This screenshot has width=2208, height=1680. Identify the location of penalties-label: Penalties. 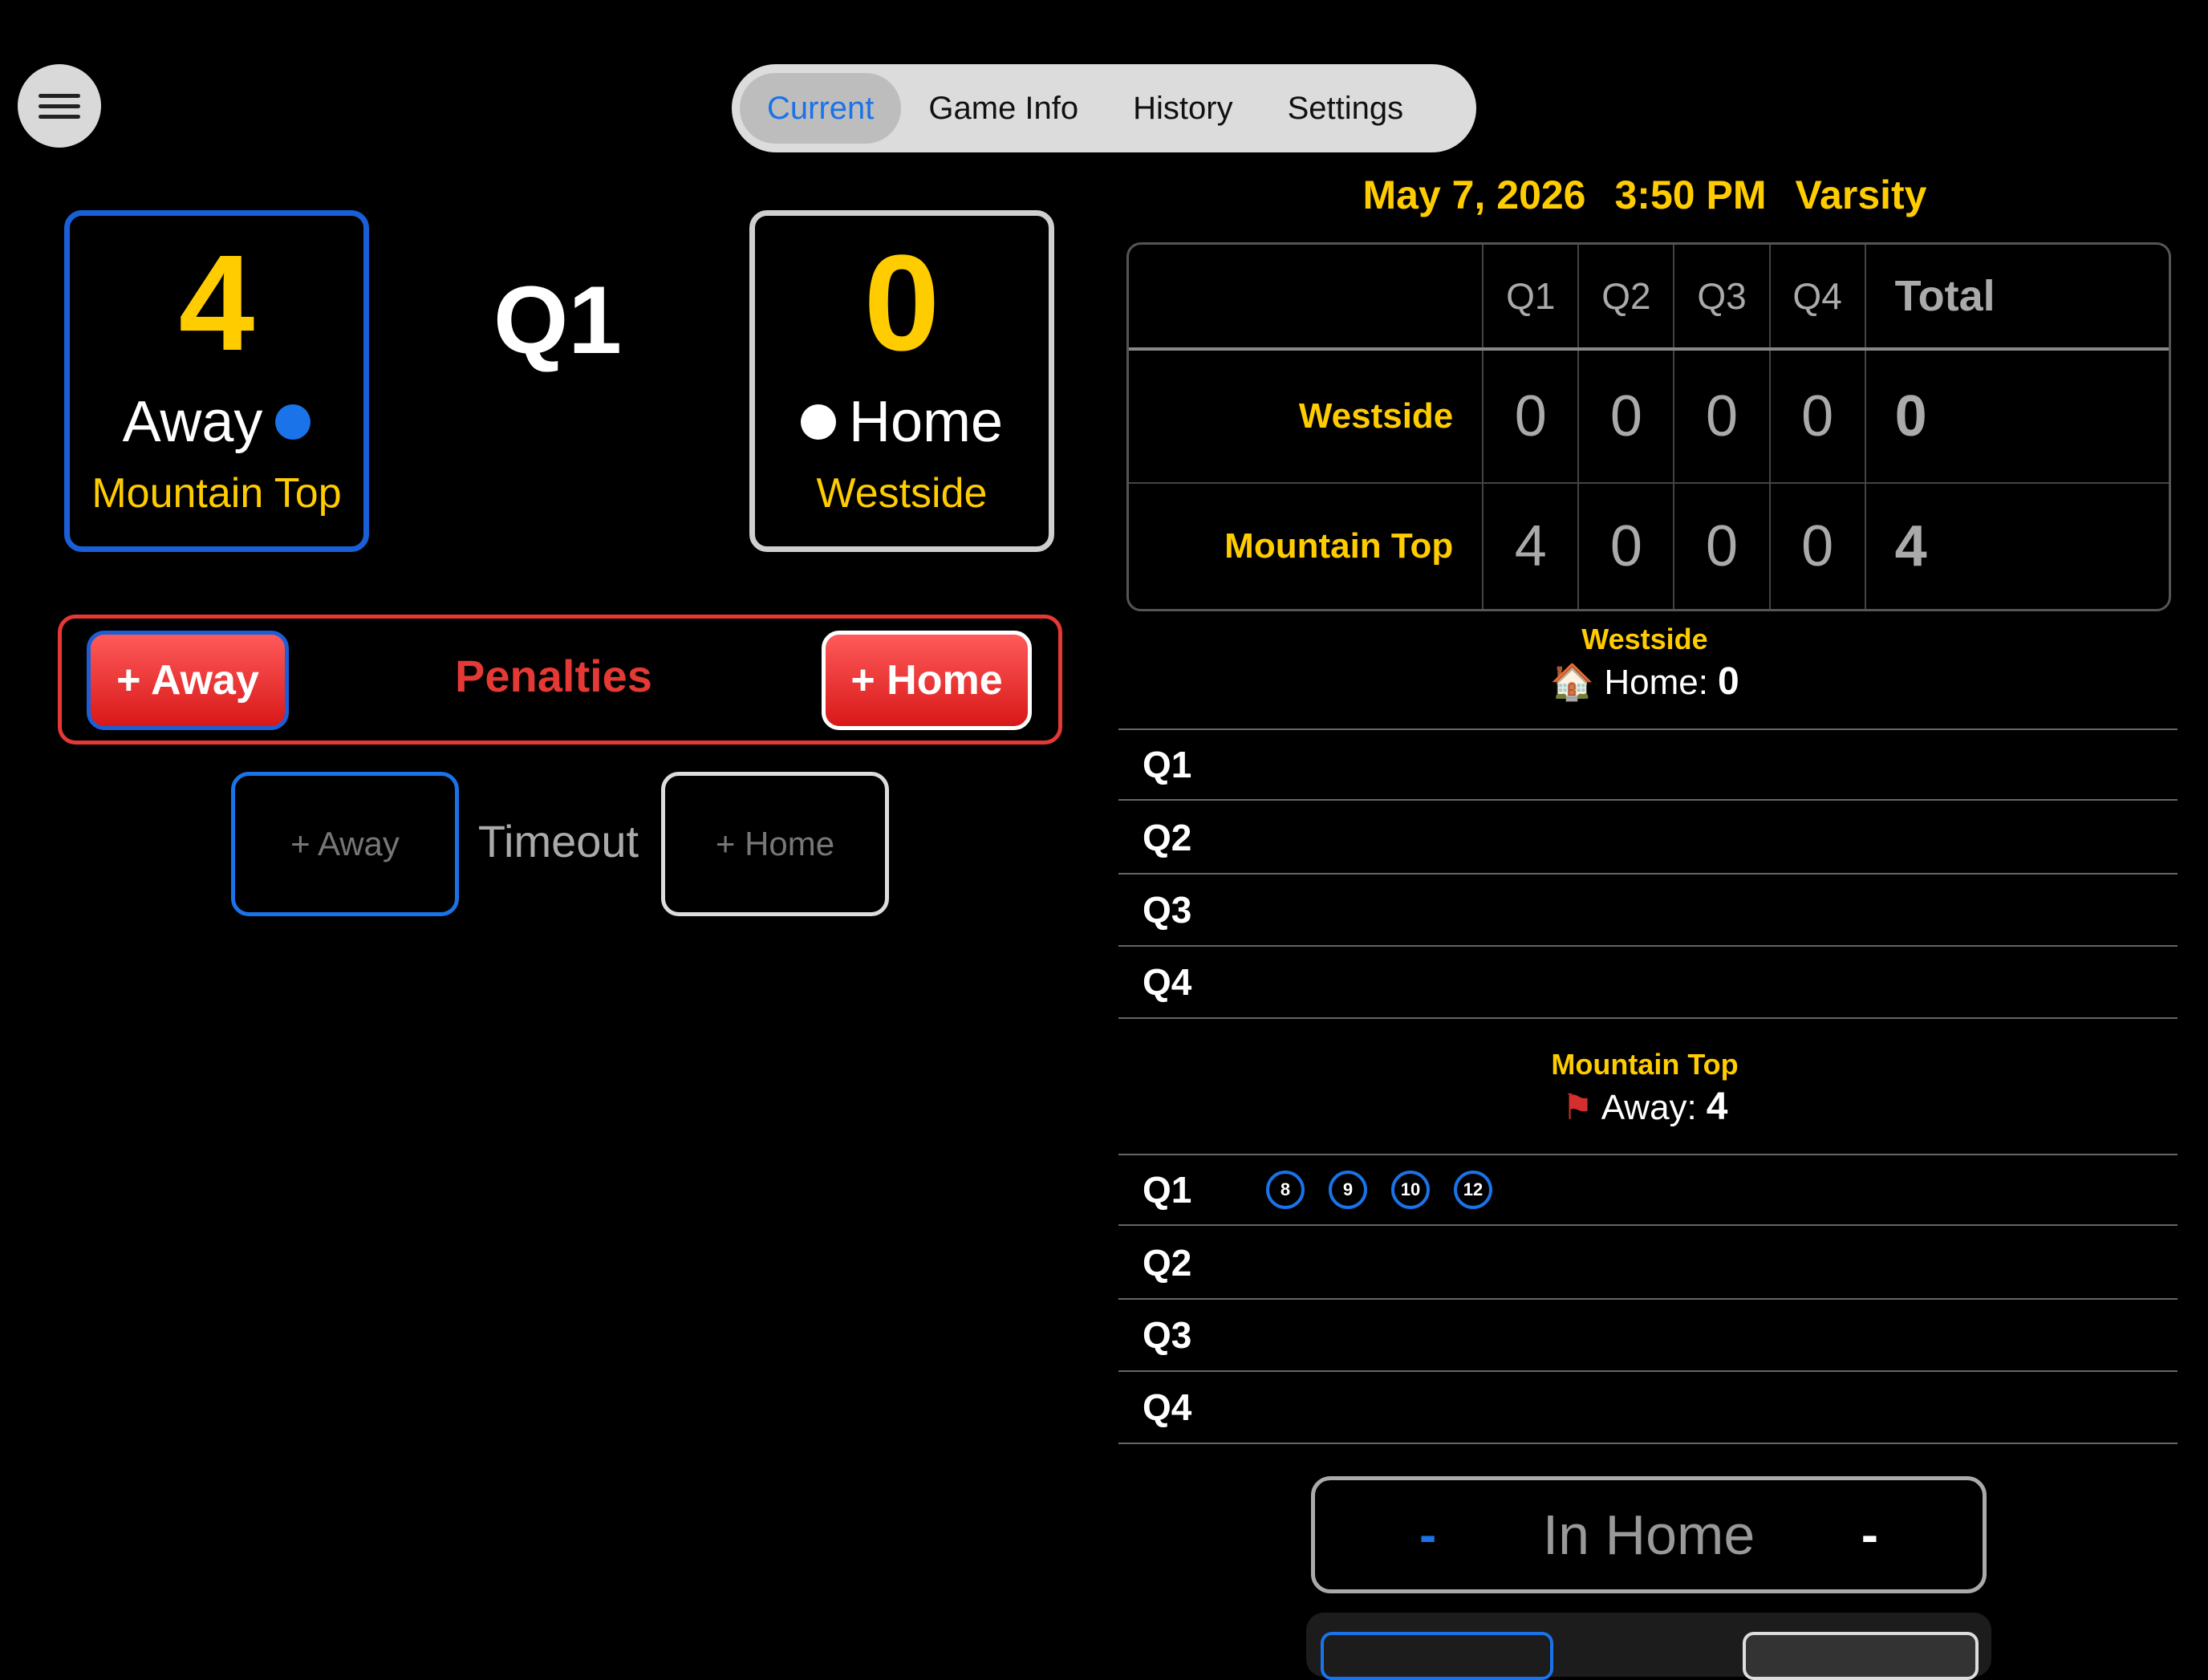
(553, 676).